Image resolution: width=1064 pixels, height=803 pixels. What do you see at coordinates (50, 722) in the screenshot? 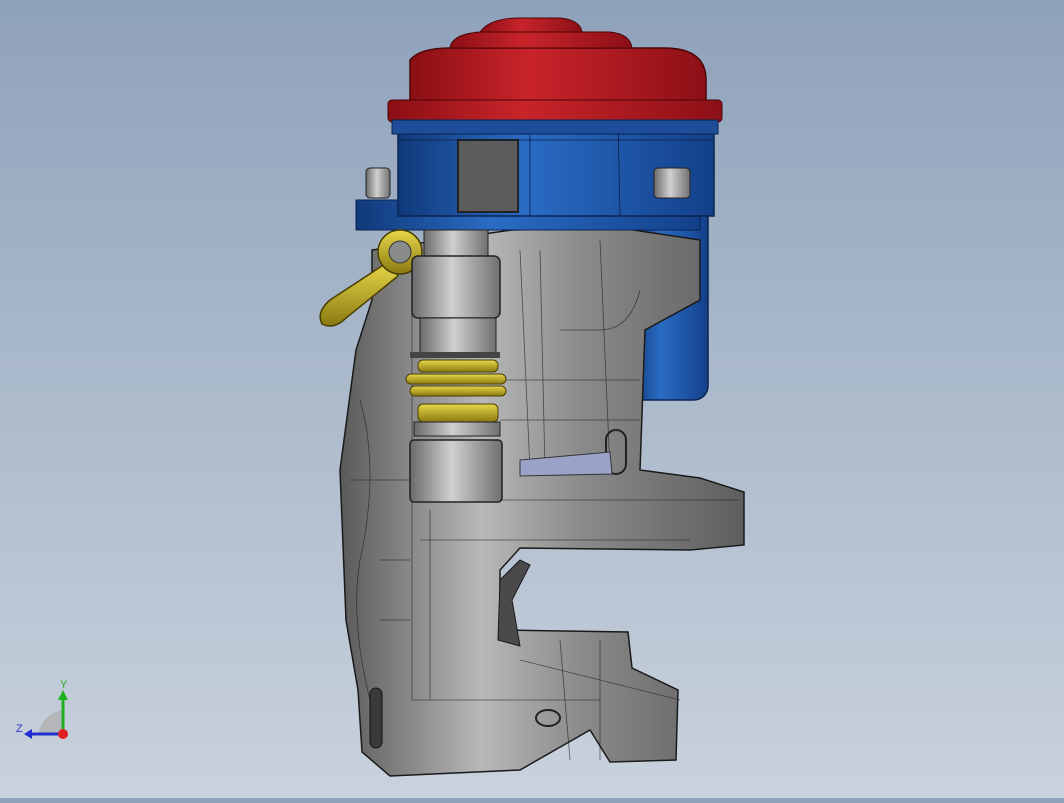
I see `triad-plane-indicator` at bounding box center [50, 722].